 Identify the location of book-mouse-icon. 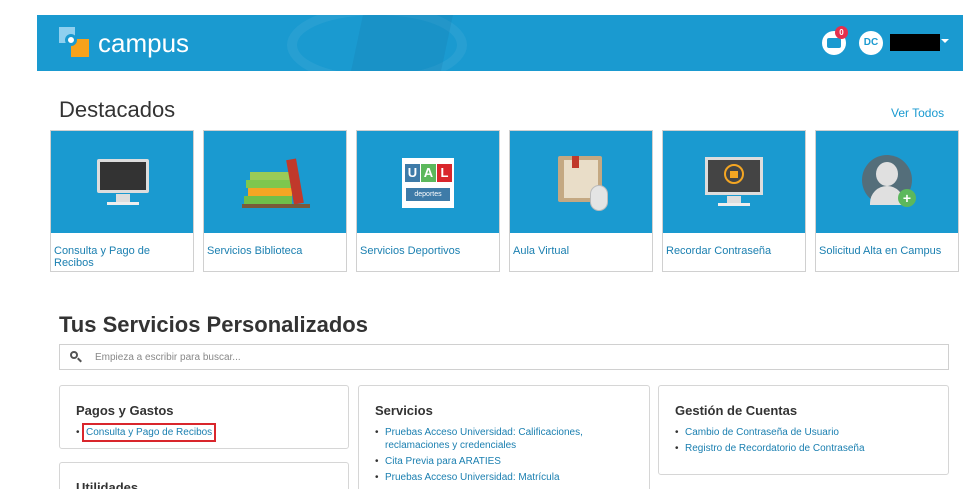
(581, 182).